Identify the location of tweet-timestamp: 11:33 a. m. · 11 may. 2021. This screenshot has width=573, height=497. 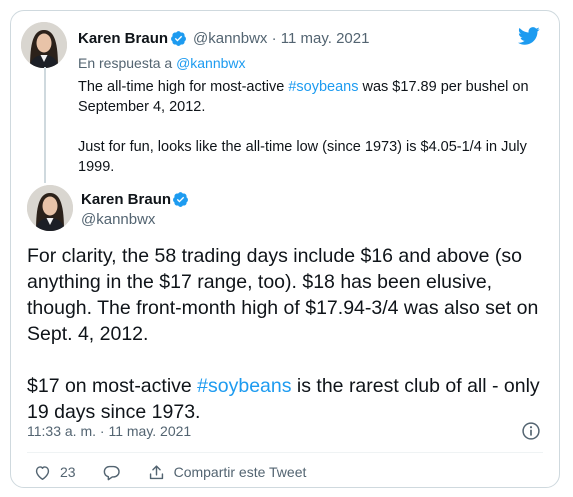
(109, 431).